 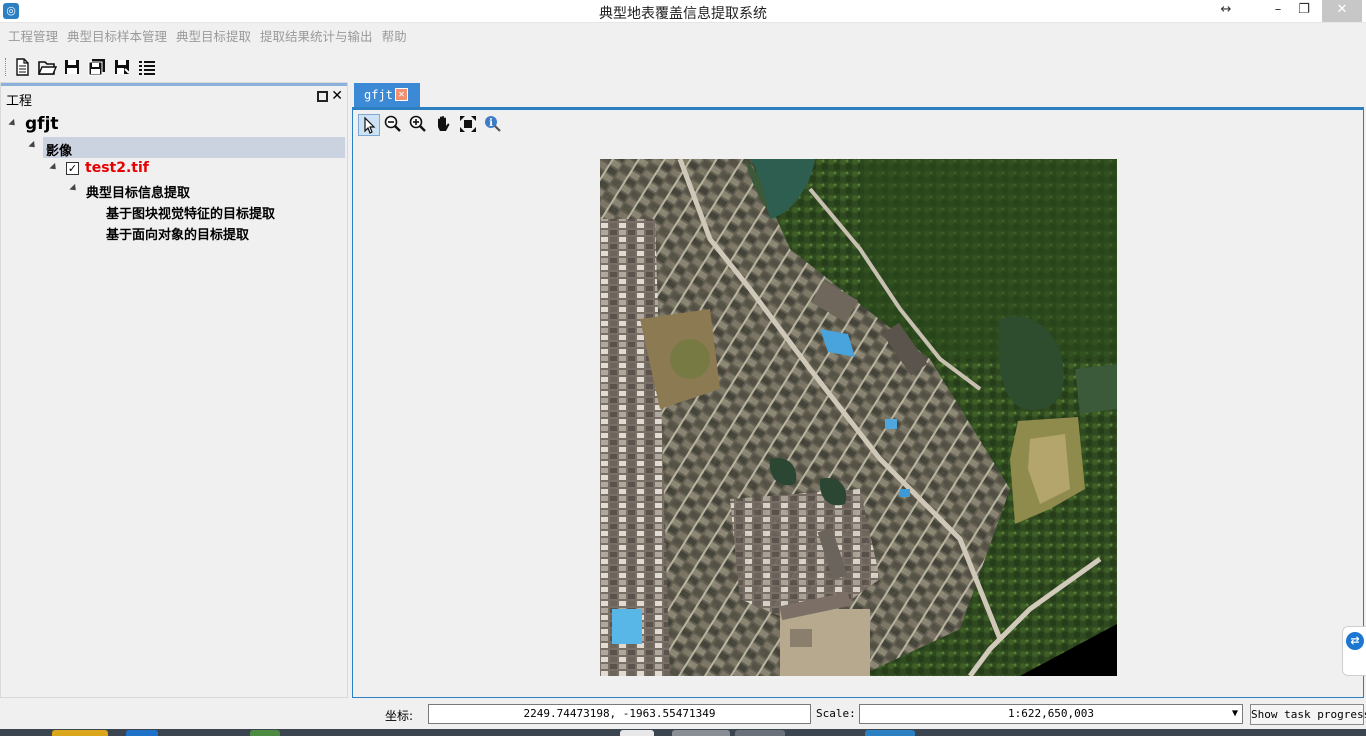 I want to click on menu-statistics-output: 提取结果统计与输出, so click(x=316, y=37).